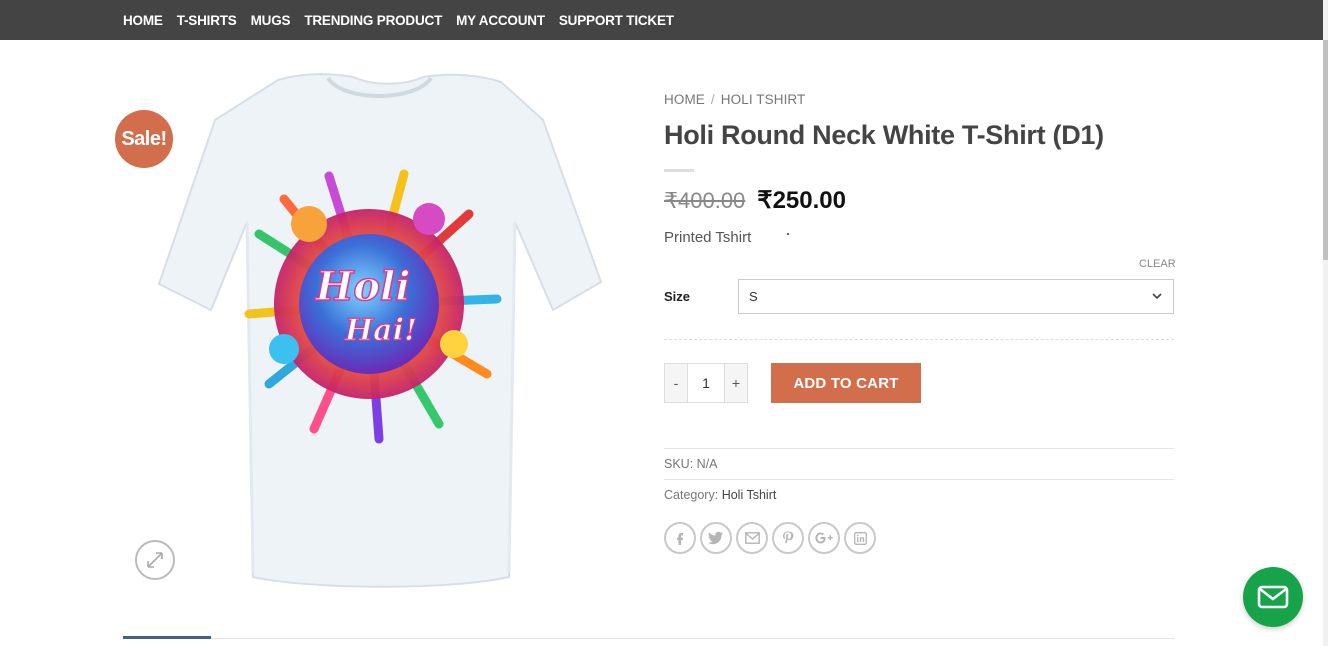 The width and height of the screenshot is (1328, 646). I want to click on email-icon, so click(752, 538).